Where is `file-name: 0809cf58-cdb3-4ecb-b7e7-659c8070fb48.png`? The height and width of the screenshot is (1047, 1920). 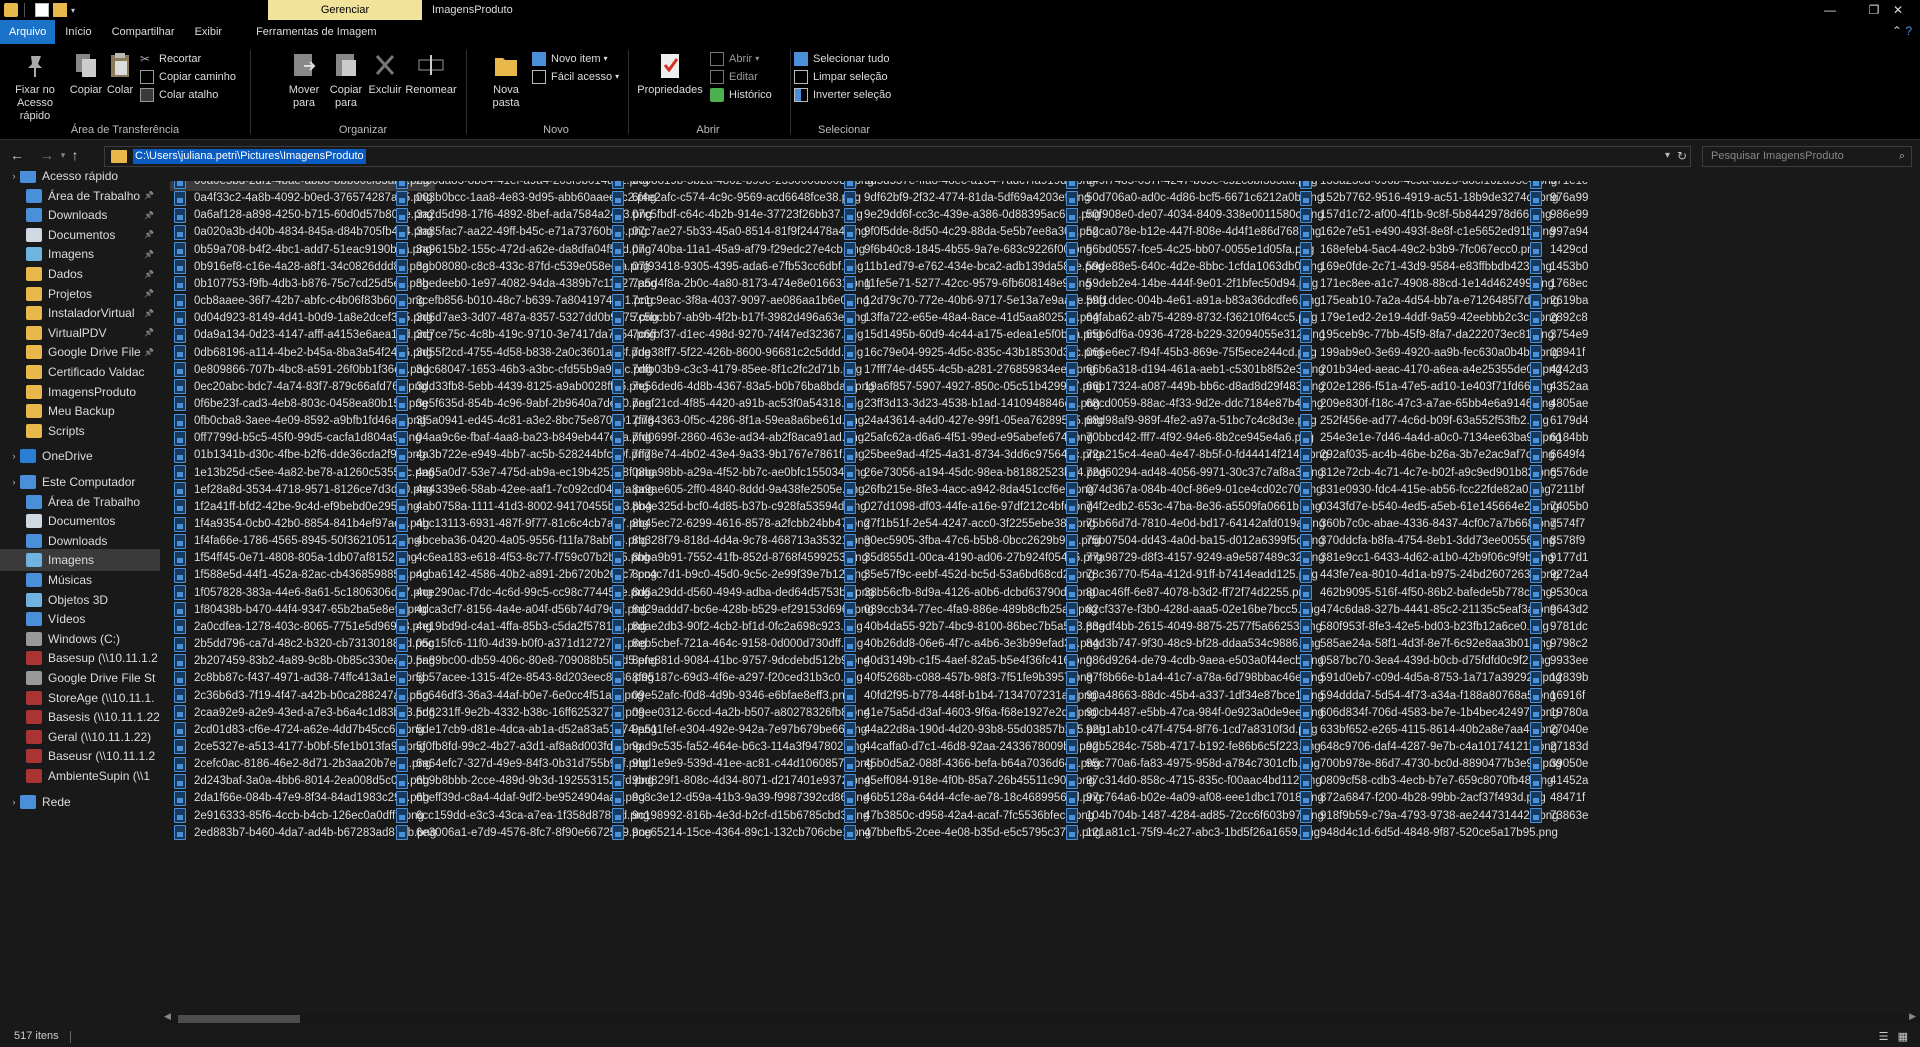
file-name: 0809cf58-cdb3-4ecb-b7e7-659c8070fb48.png is located at coordinates (1437, 781).